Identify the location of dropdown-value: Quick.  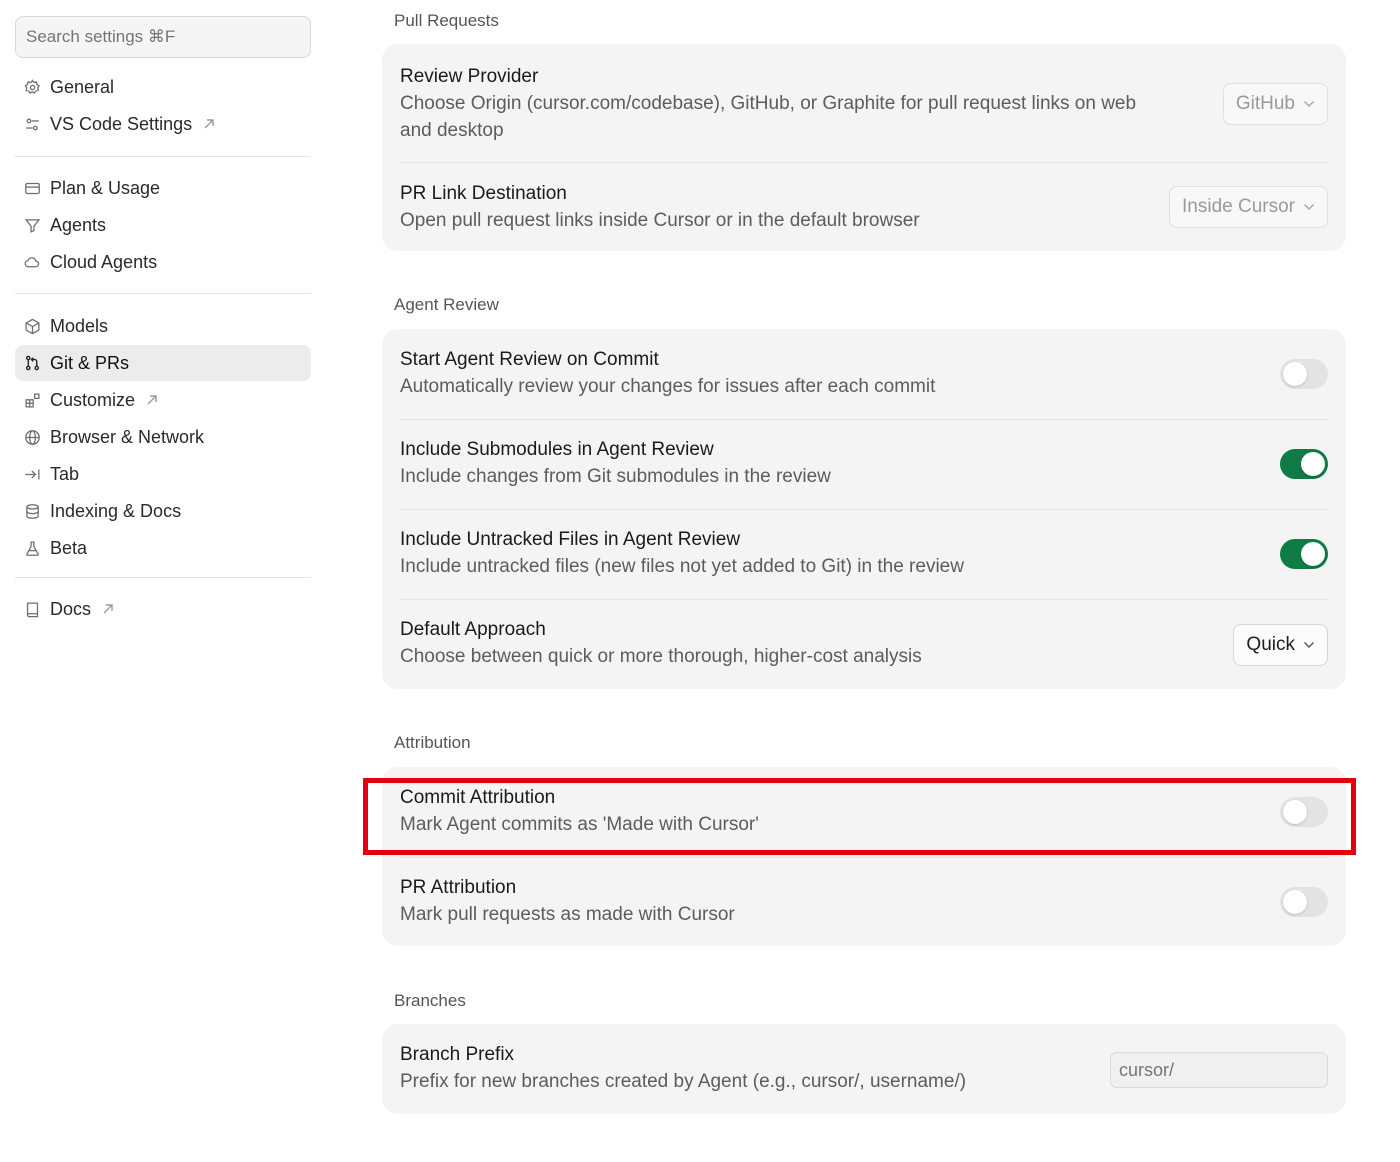
(1270, 644).